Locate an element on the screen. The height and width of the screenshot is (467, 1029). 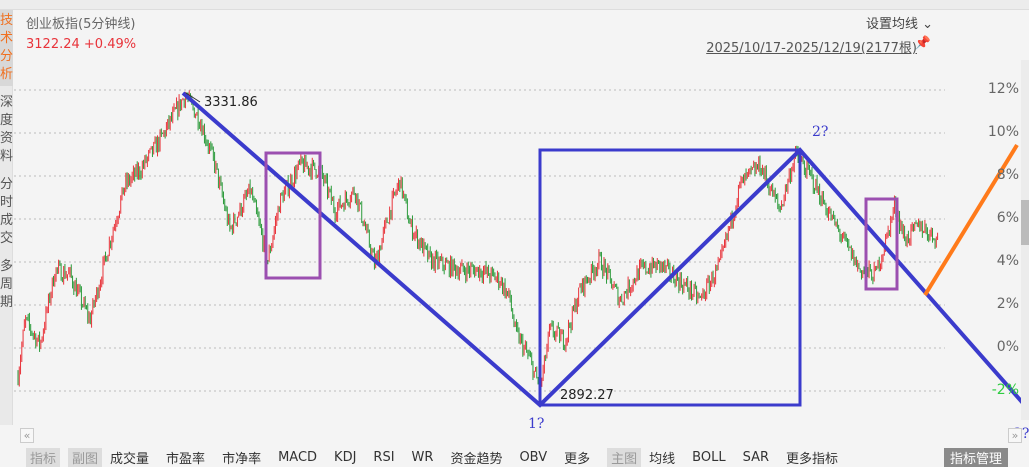
y-tick-label: 4% is located at coordinates (1007, 261).